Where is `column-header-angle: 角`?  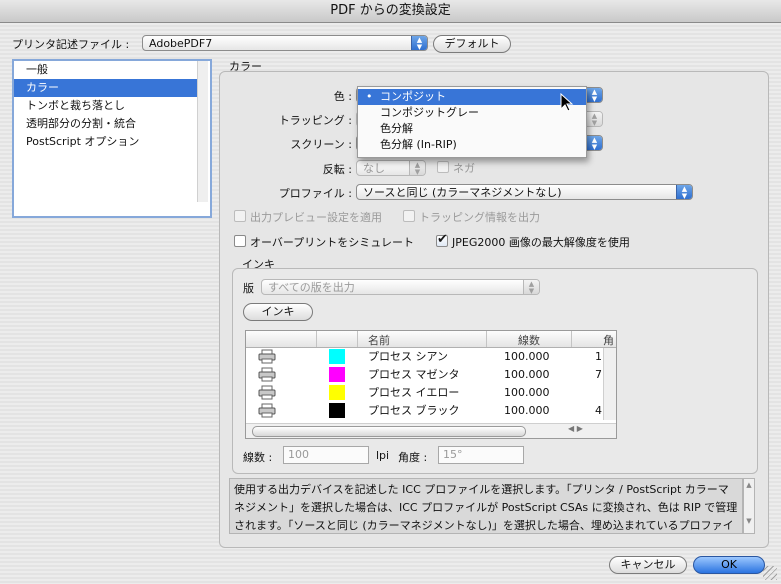 column-header-angle: 角 is located at coordinates (608, 340).